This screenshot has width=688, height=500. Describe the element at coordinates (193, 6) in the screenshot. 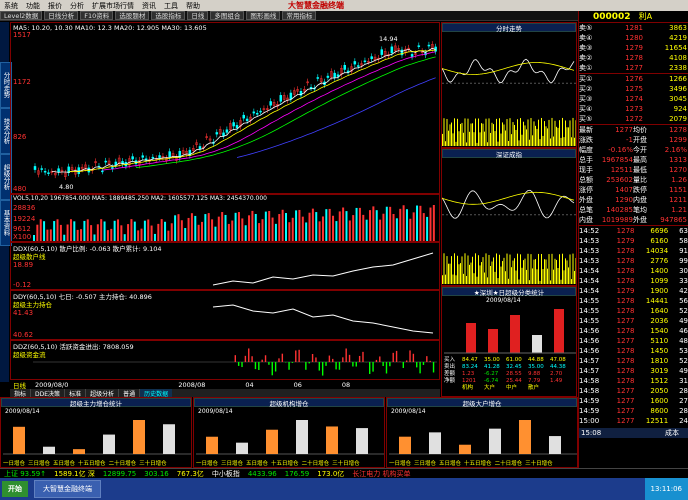

I see `menu-help: 帮助` at that location.